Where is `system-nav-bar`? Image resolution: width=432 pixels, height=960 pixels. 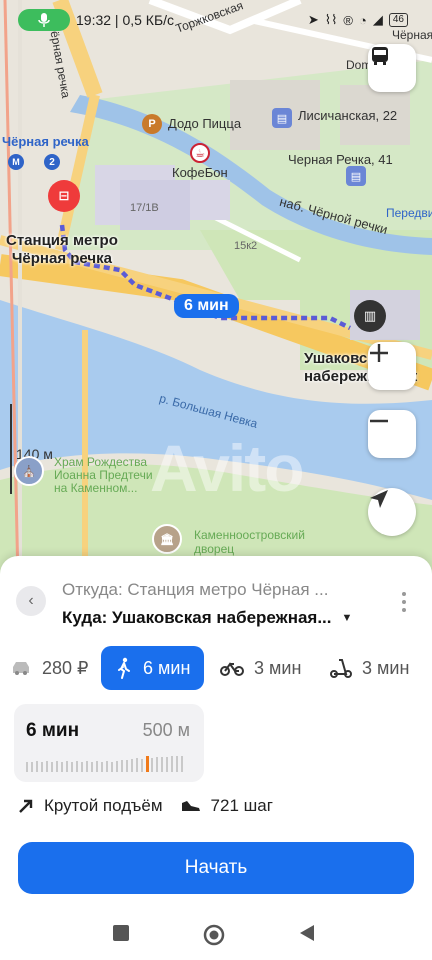
system-nav-bar is located at coordinates (216, 936).